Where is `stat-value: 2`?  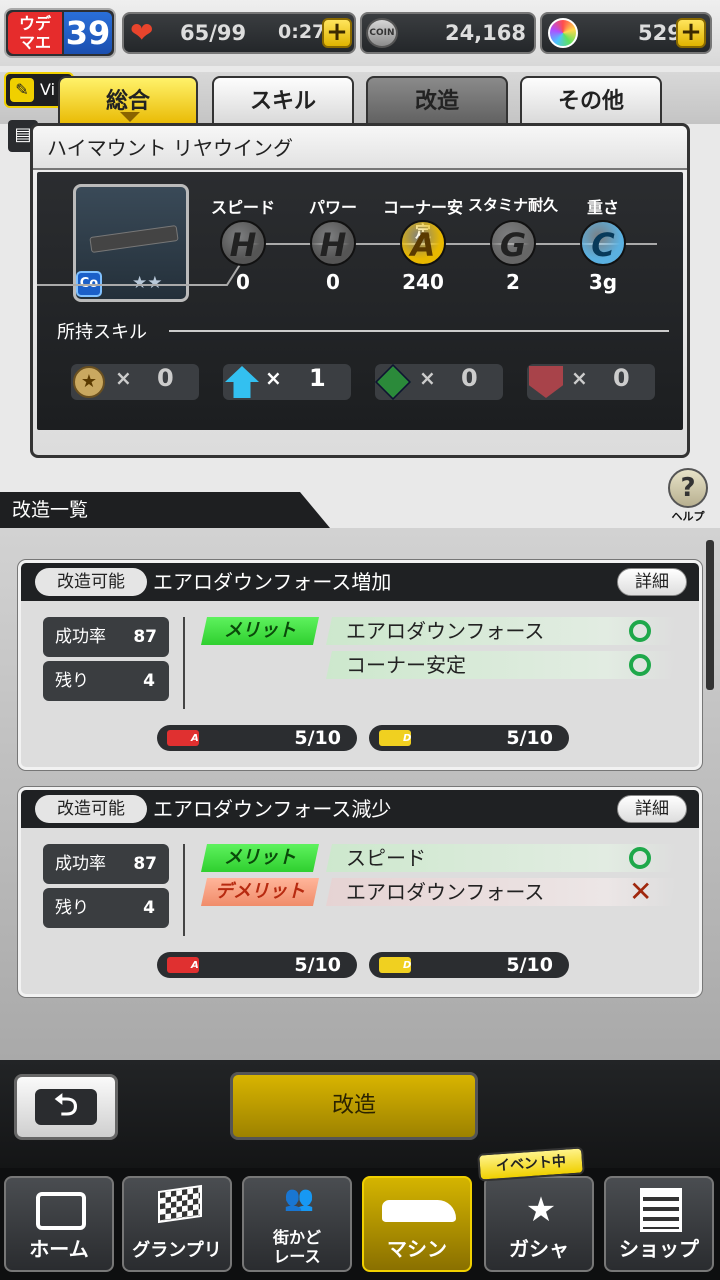 stat-value: 2 is located at coordinates (513, 282).